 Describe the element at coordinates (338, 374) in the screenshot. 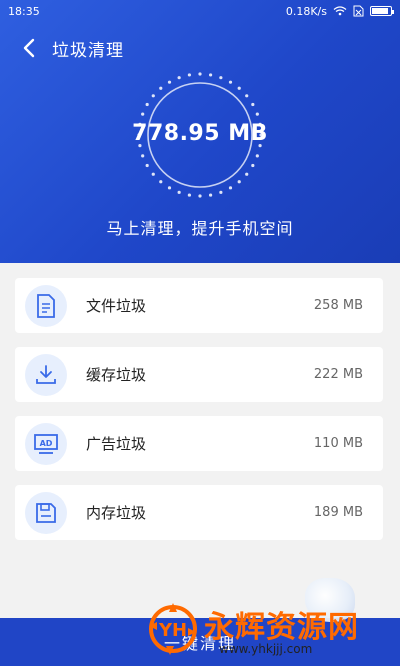

I see `junk-item-size: 222 MB` at that location.